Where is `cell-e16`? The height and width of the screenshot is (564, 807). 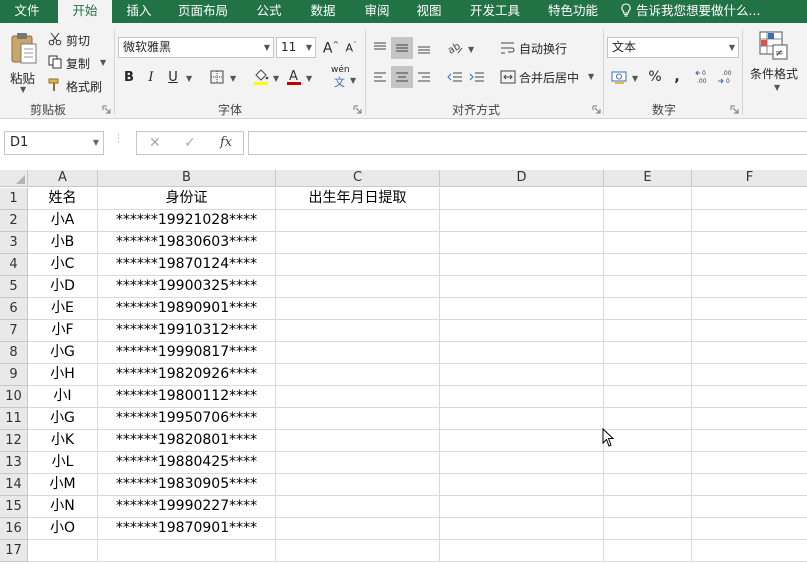 cell-e16 is located at coordinates (648, 529).